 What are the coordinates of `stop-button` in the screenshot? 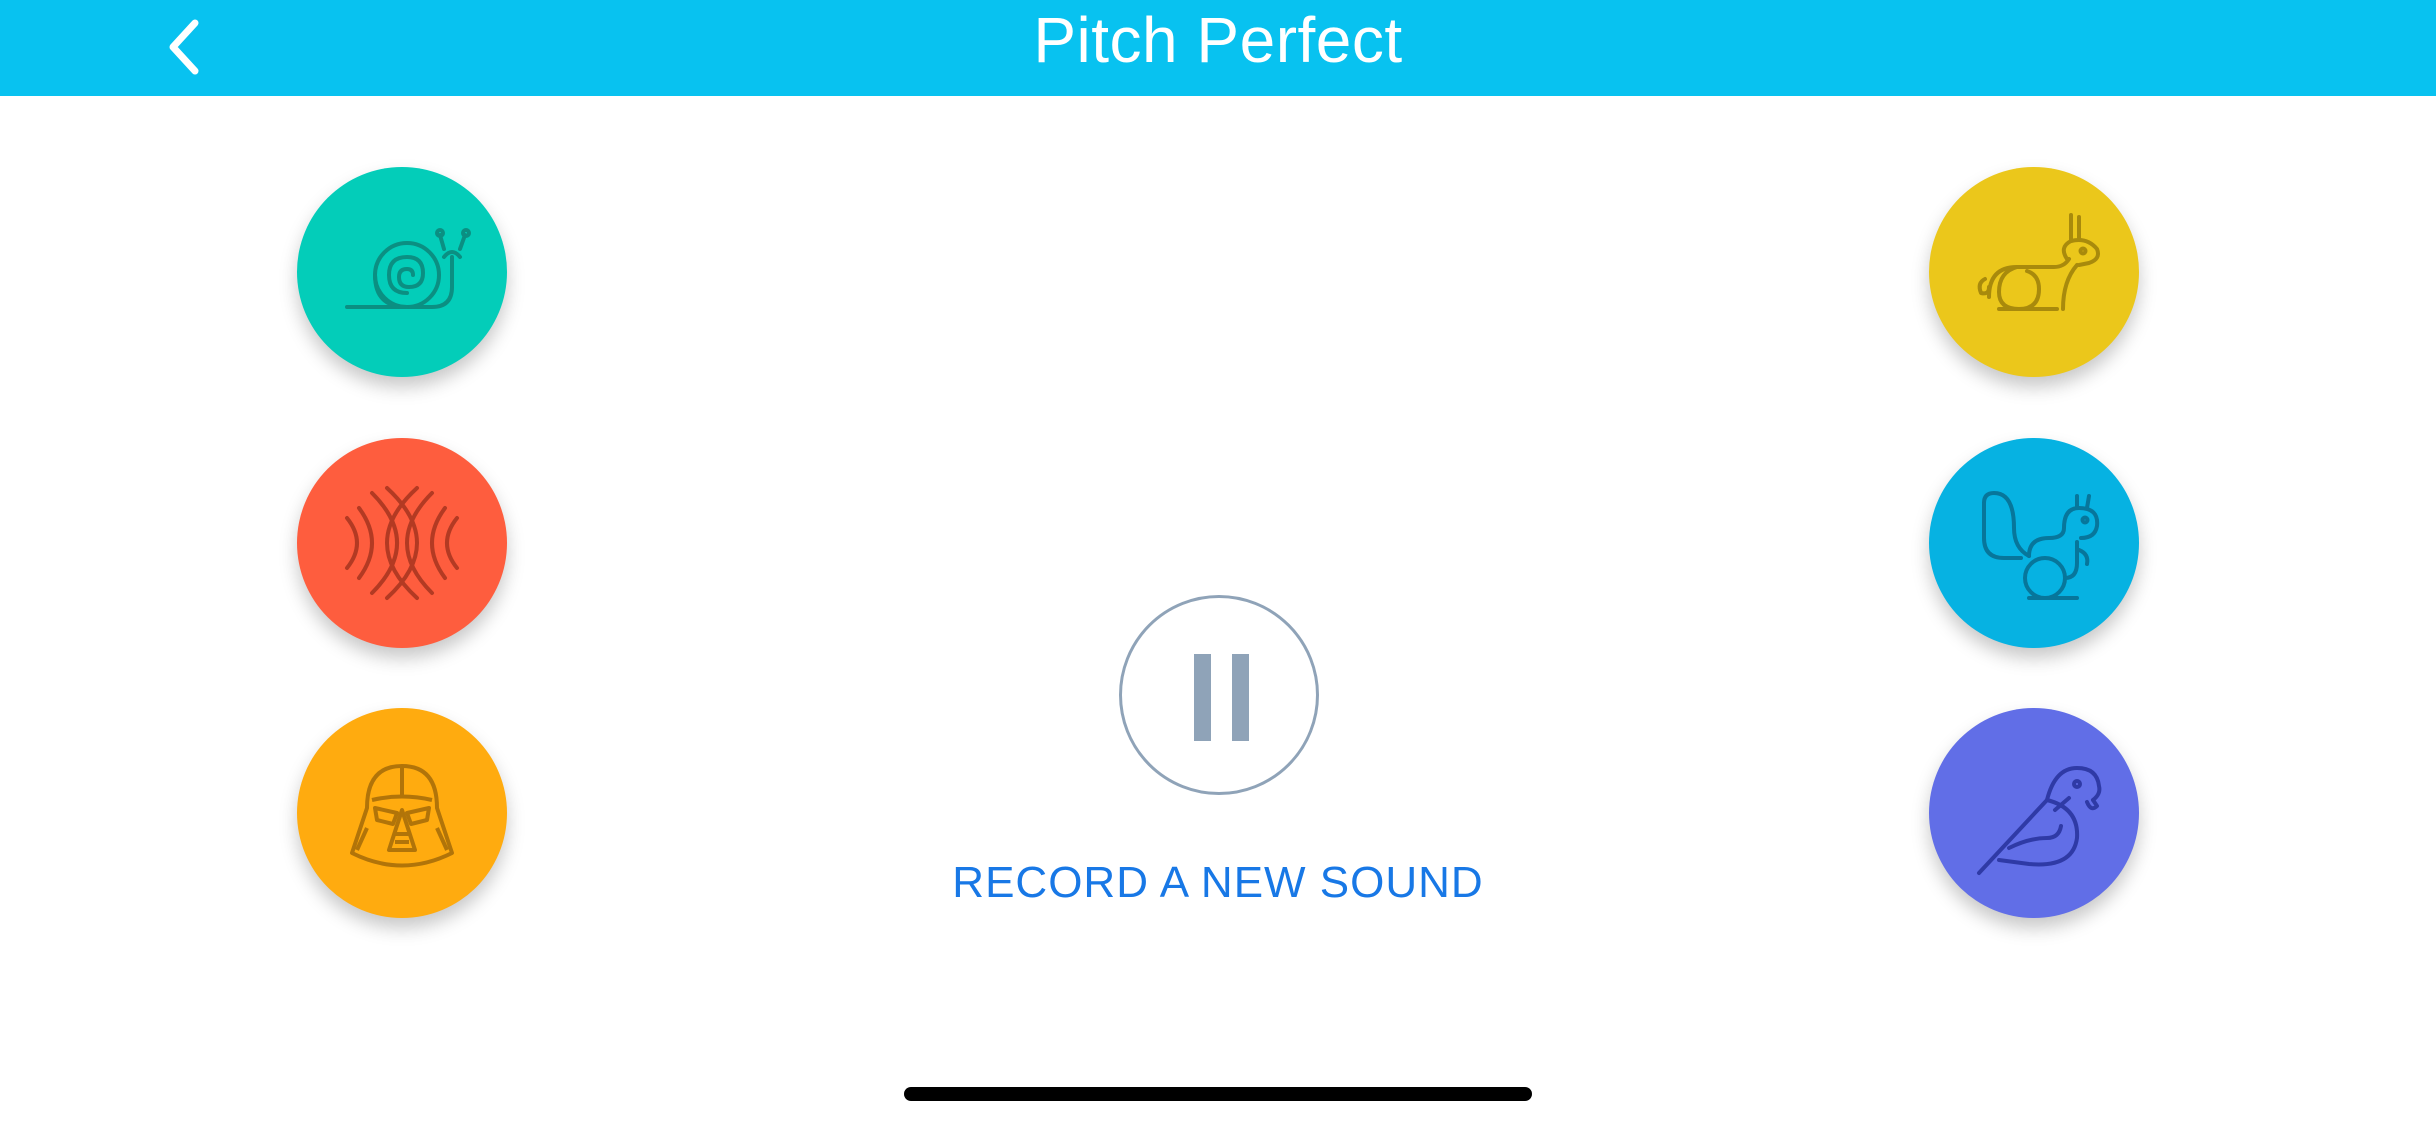 It's located at (1219, 695).